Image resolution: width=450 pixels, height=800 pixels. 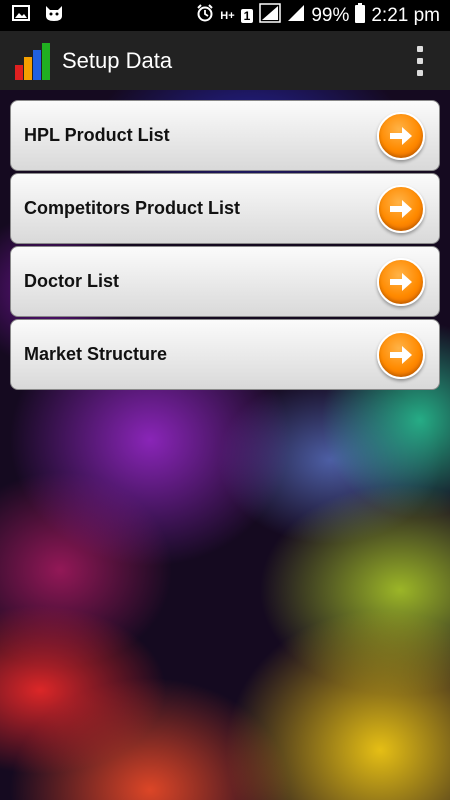 I want to click on signal-strength-icon, so click(x=270, y=15).